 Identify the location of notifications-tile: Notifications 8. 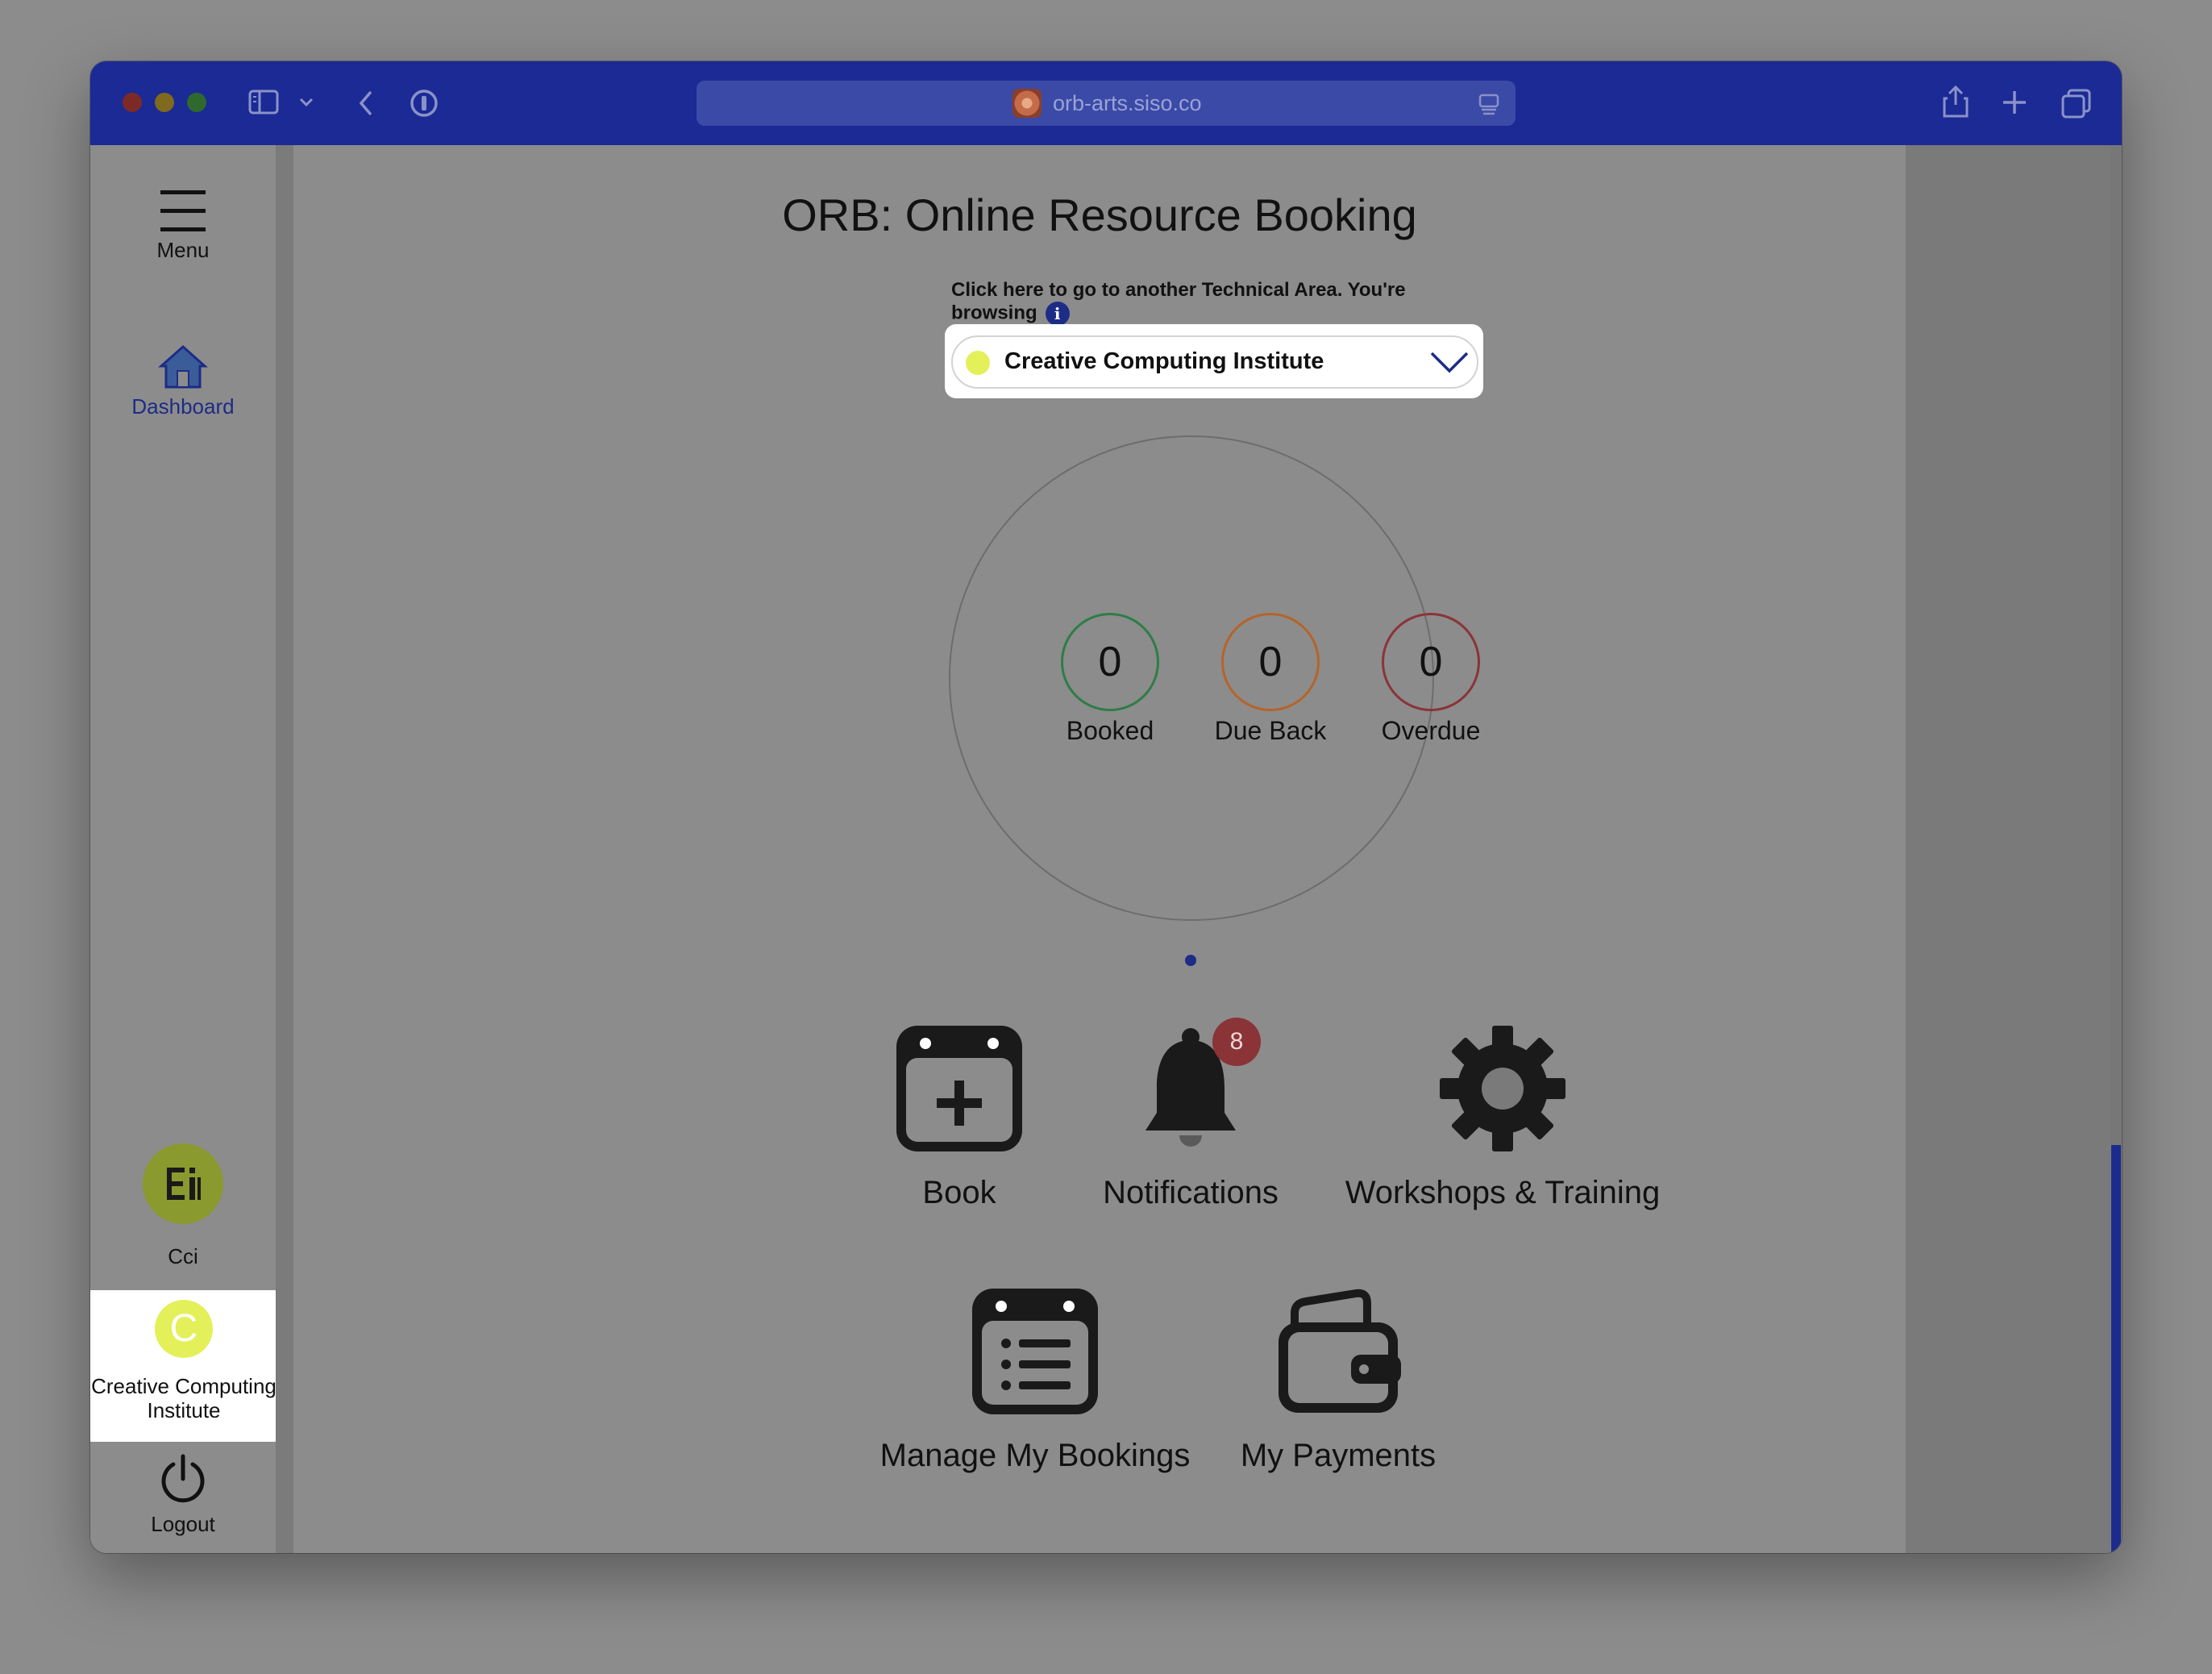
(1191, 1114).